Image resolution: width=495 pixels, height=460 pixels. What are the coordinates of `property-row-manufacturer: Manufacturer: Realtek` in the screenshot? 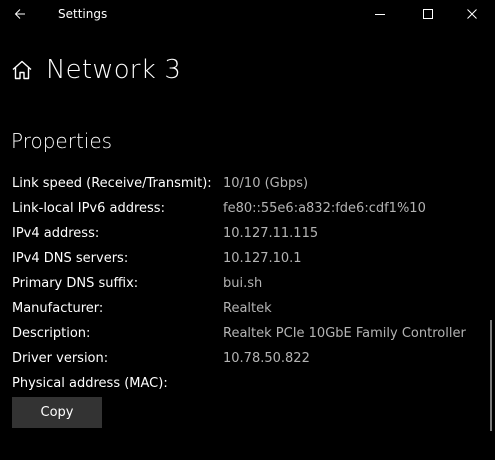 It's located at (247, 308).